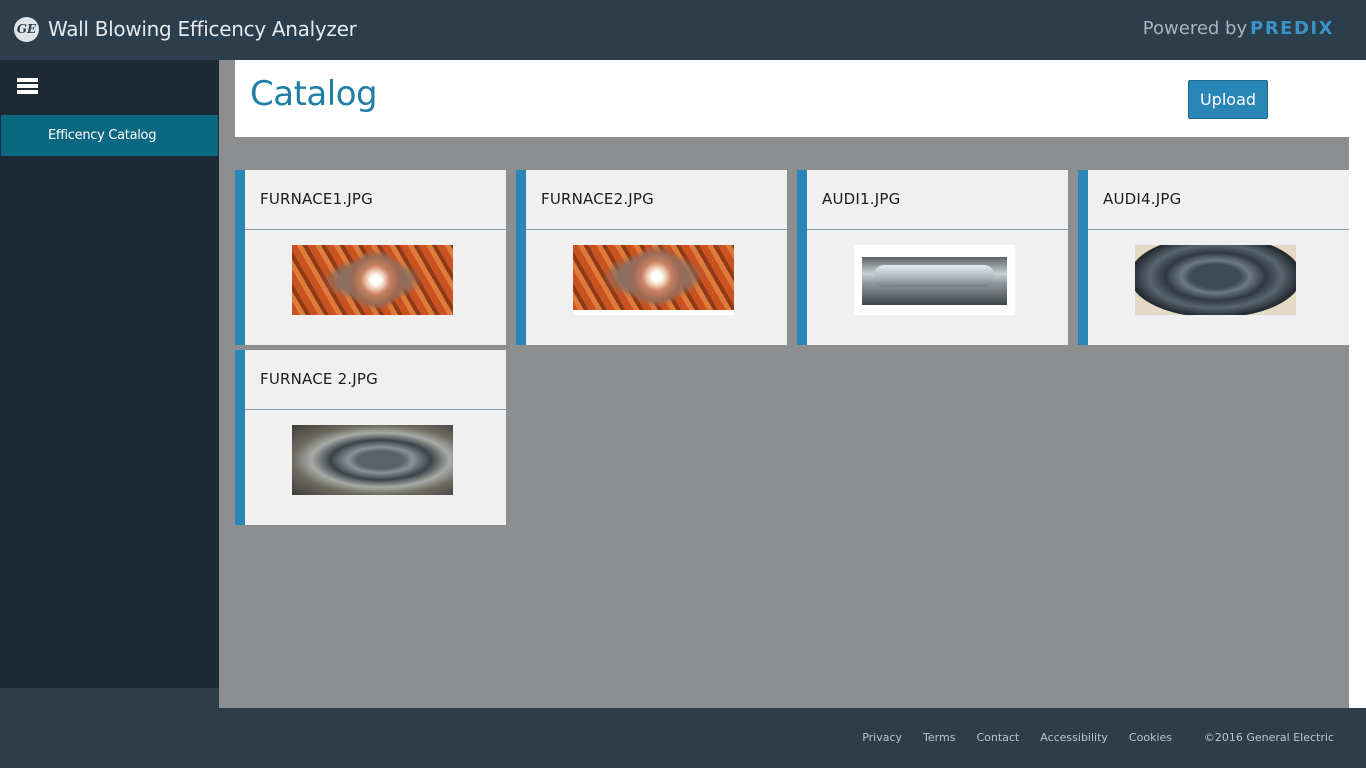  Describe the element at coordinates (26, 29) in the screenshot. I see `ge-logo: GE` at that location.